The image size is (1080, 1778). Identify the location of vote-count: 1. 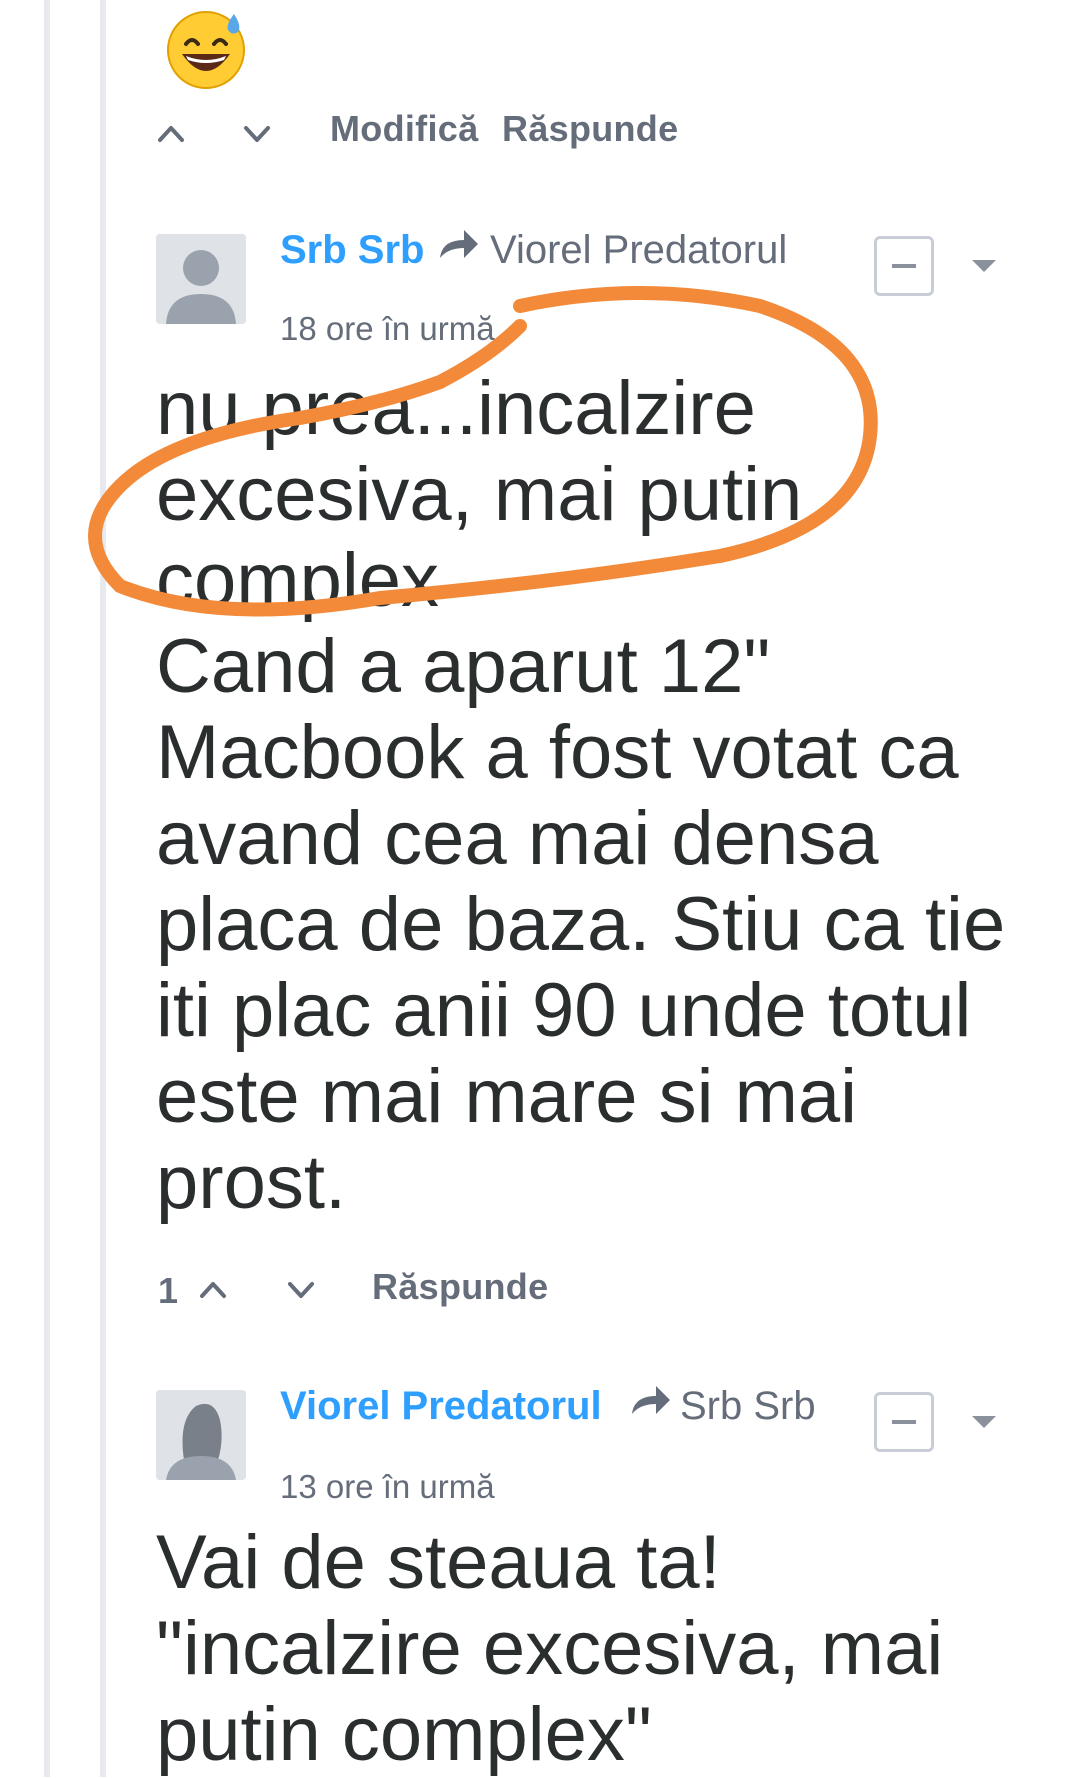
(168, 1290).